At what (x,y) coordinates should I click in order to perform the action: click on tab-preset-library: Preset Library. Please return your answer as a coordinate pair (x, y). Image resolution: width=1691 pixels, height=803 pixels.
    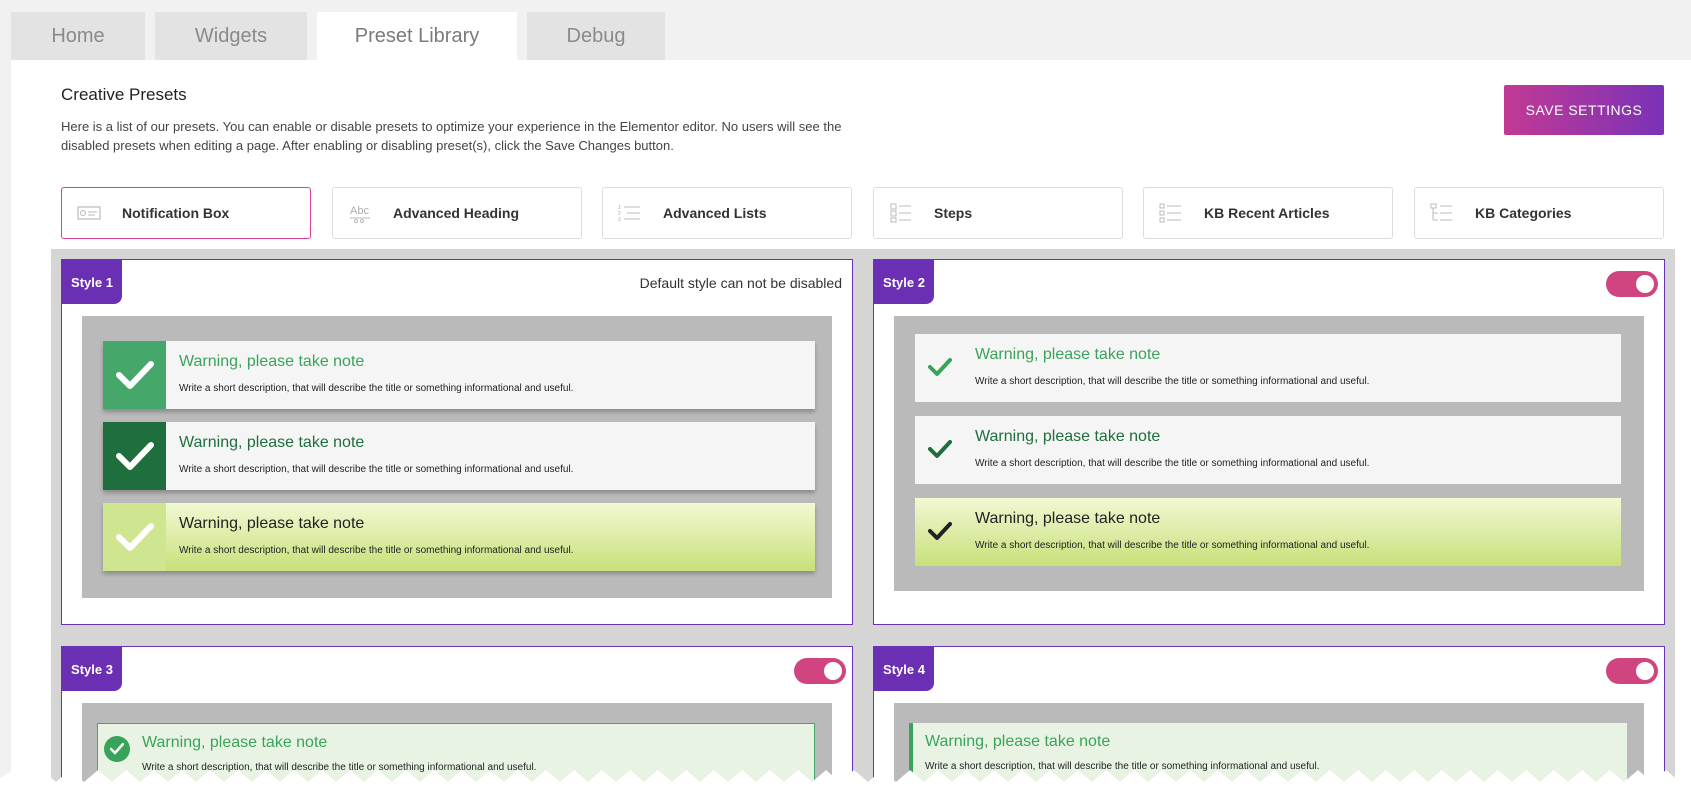
    Looking at the image, I should click on (417, 36).